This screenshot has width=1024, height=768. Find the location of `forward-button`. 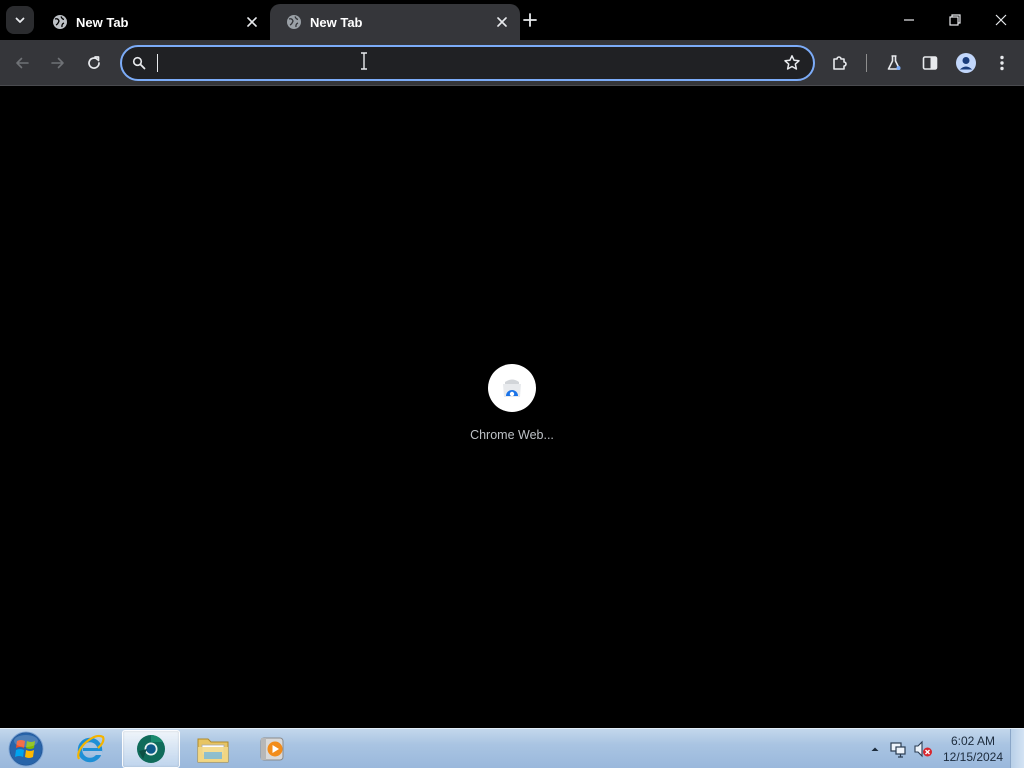

forward-button is located at coordinates (58, 63).